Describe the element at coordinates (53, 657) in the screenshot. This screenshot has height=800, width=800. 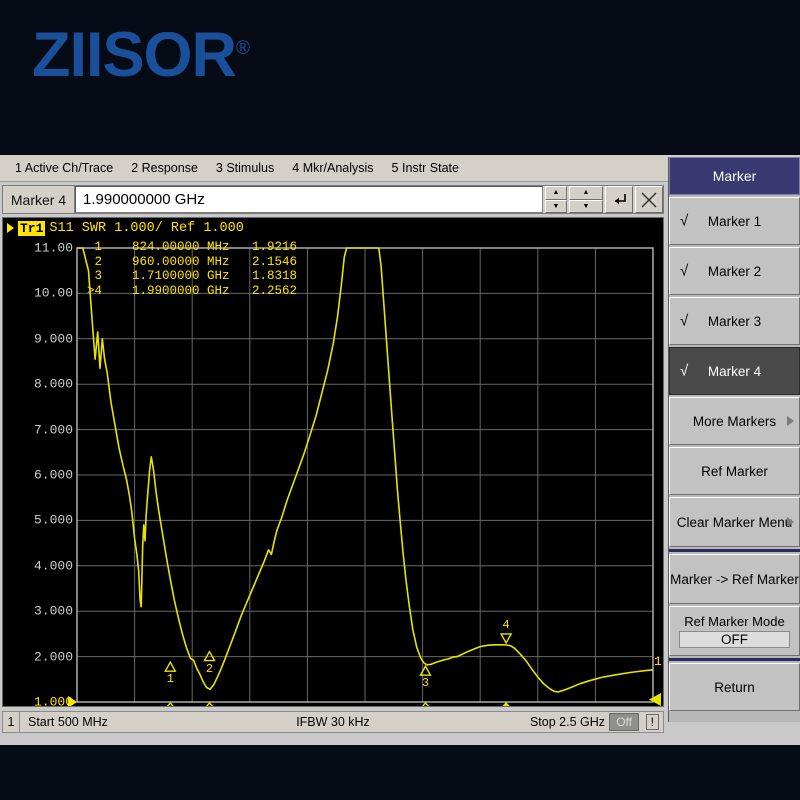
I see `y-axis-tick-label: 2.000` at that location.